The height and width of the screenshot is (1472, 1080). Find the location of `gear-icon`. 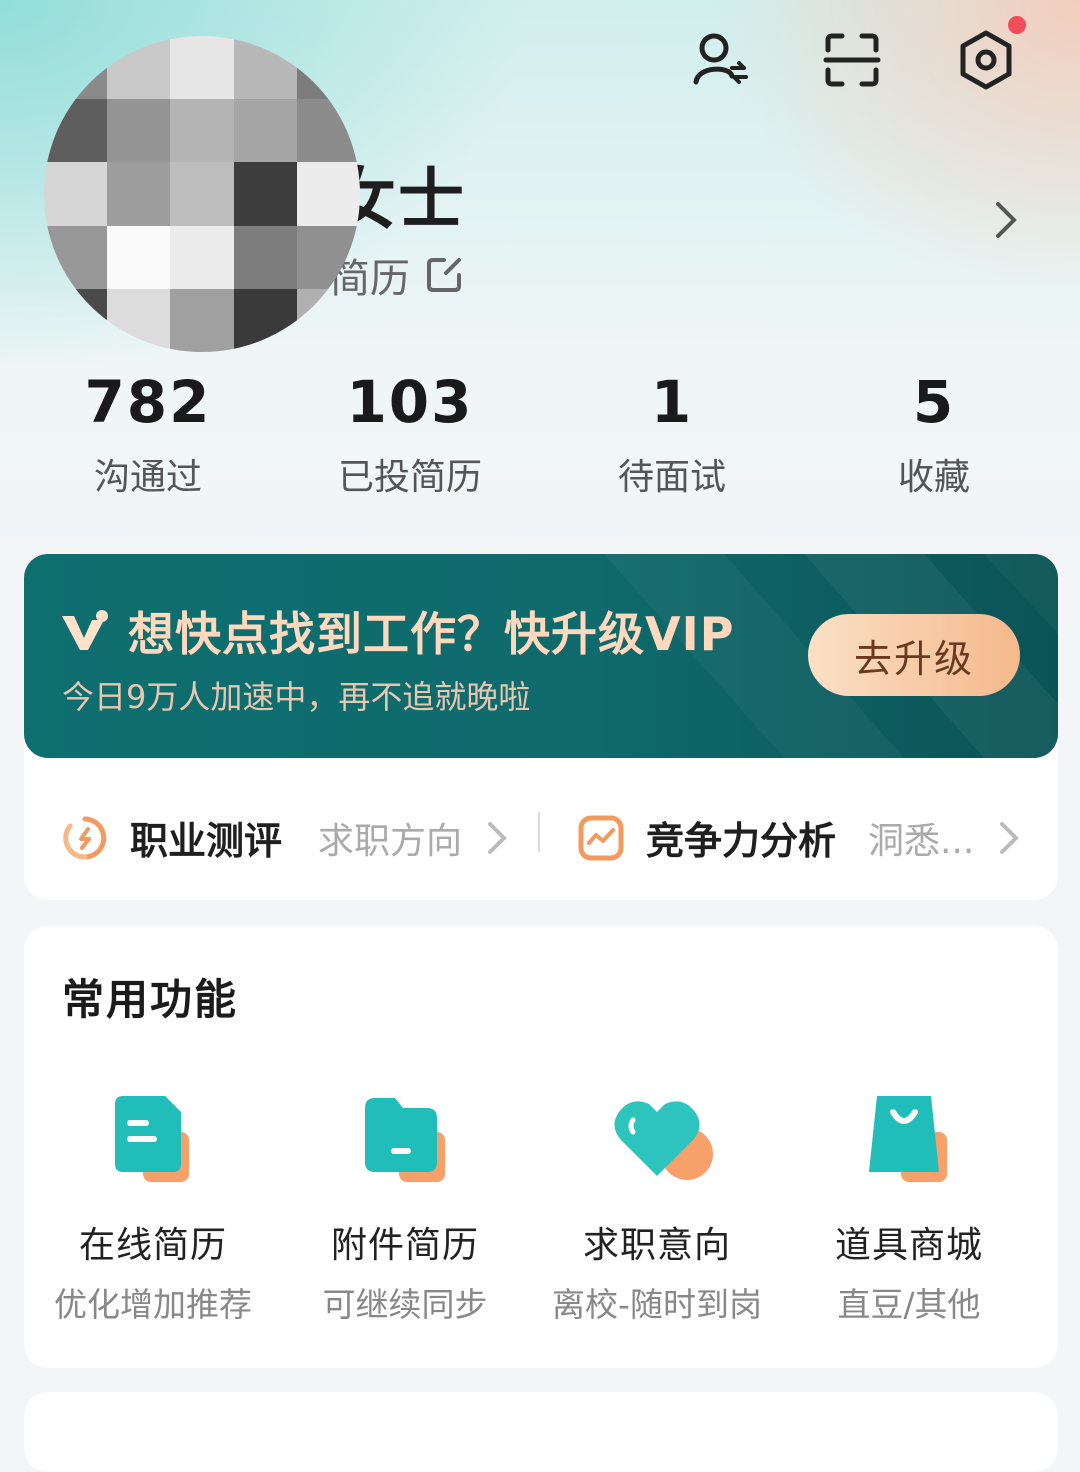

gear-icon is located at coordinates (986, 60).